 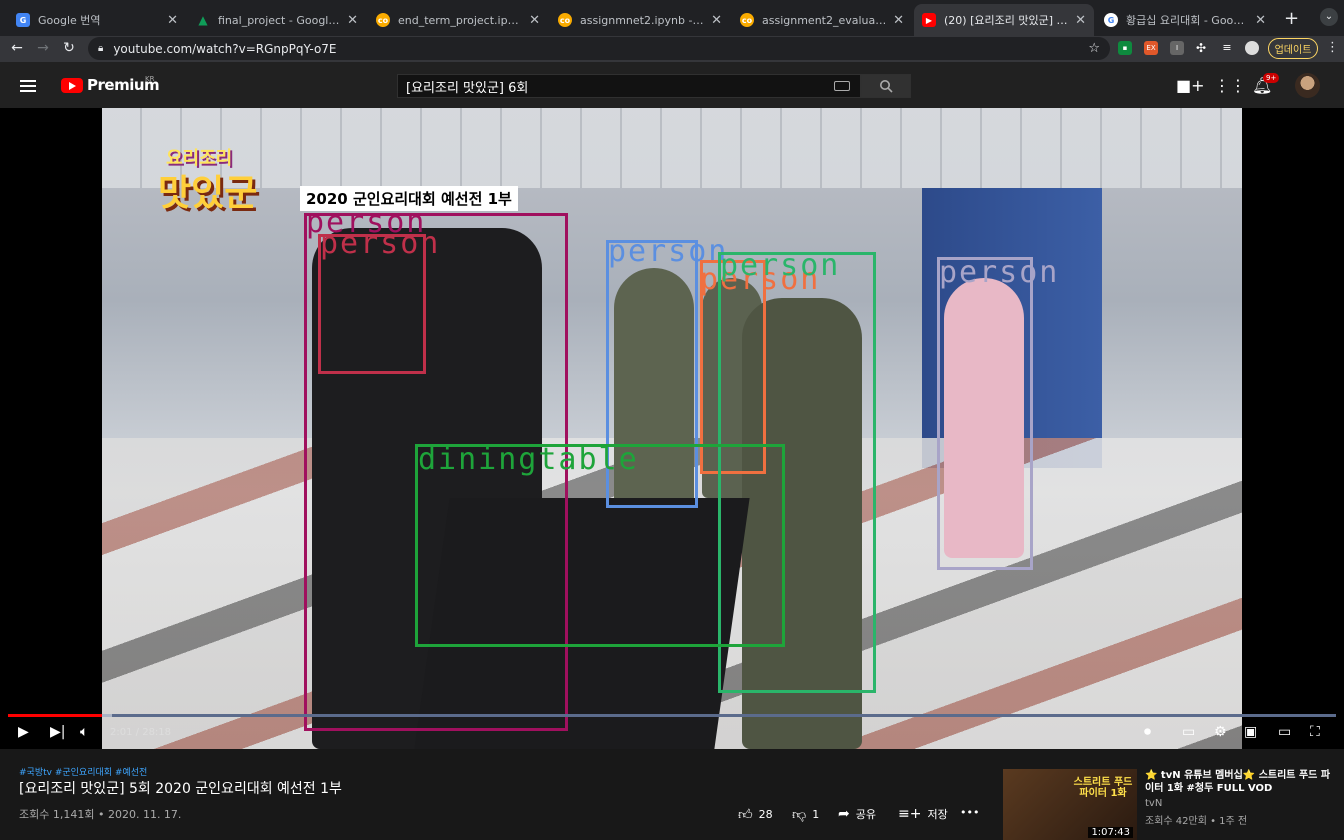 I want to click on recommendation-meta: 조회수 42만회 • 1주 전, so click(x=1196, y=821).